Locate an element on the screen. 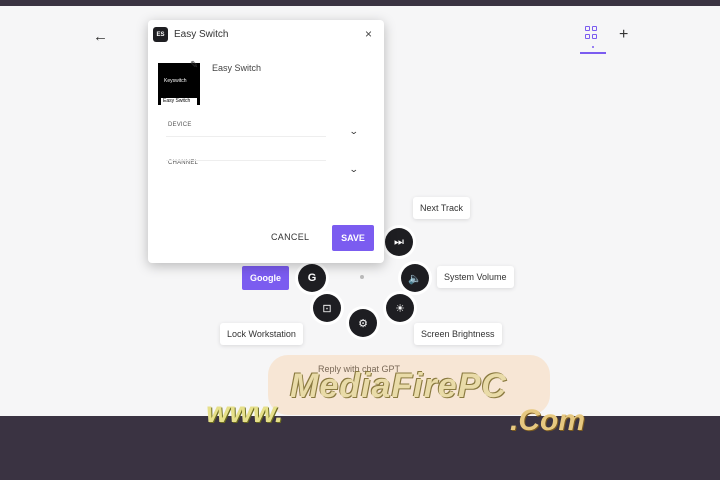 The height and width of the screenshot is (480, 720). arrow-left-icon: ← is located at coordinates (100, 36).